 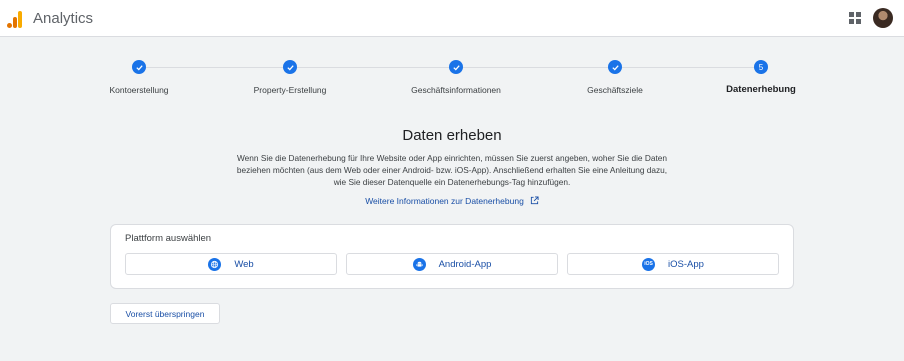 I want to click on ios-icon: iOS, so click(x=649, y=264).